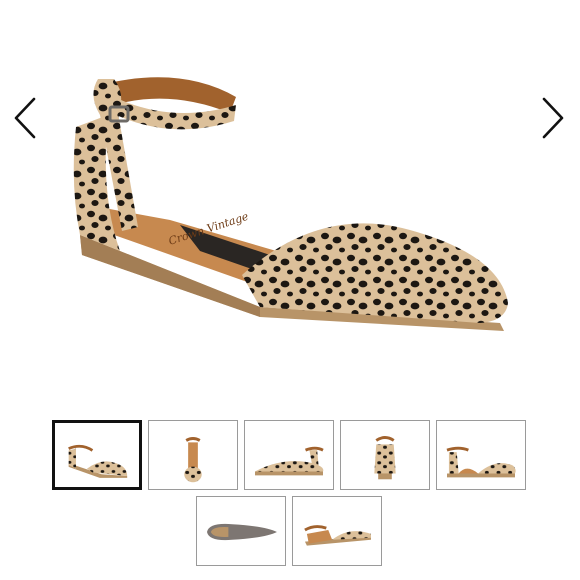 This screenshot has height=580, width=580. Describe the element at coordinates (481, 455) in the screenshot. I see `thumbnail-inner-side` at that location.